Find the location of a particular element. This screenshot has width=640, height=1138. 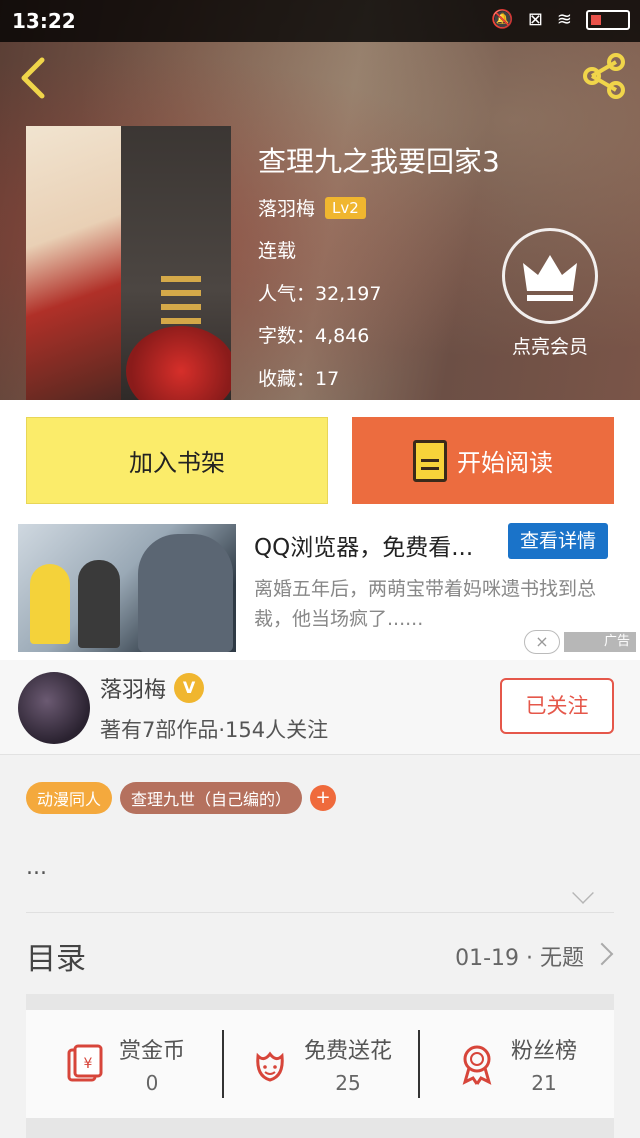

chevron-right-icon is located at coordinates (602, 954).